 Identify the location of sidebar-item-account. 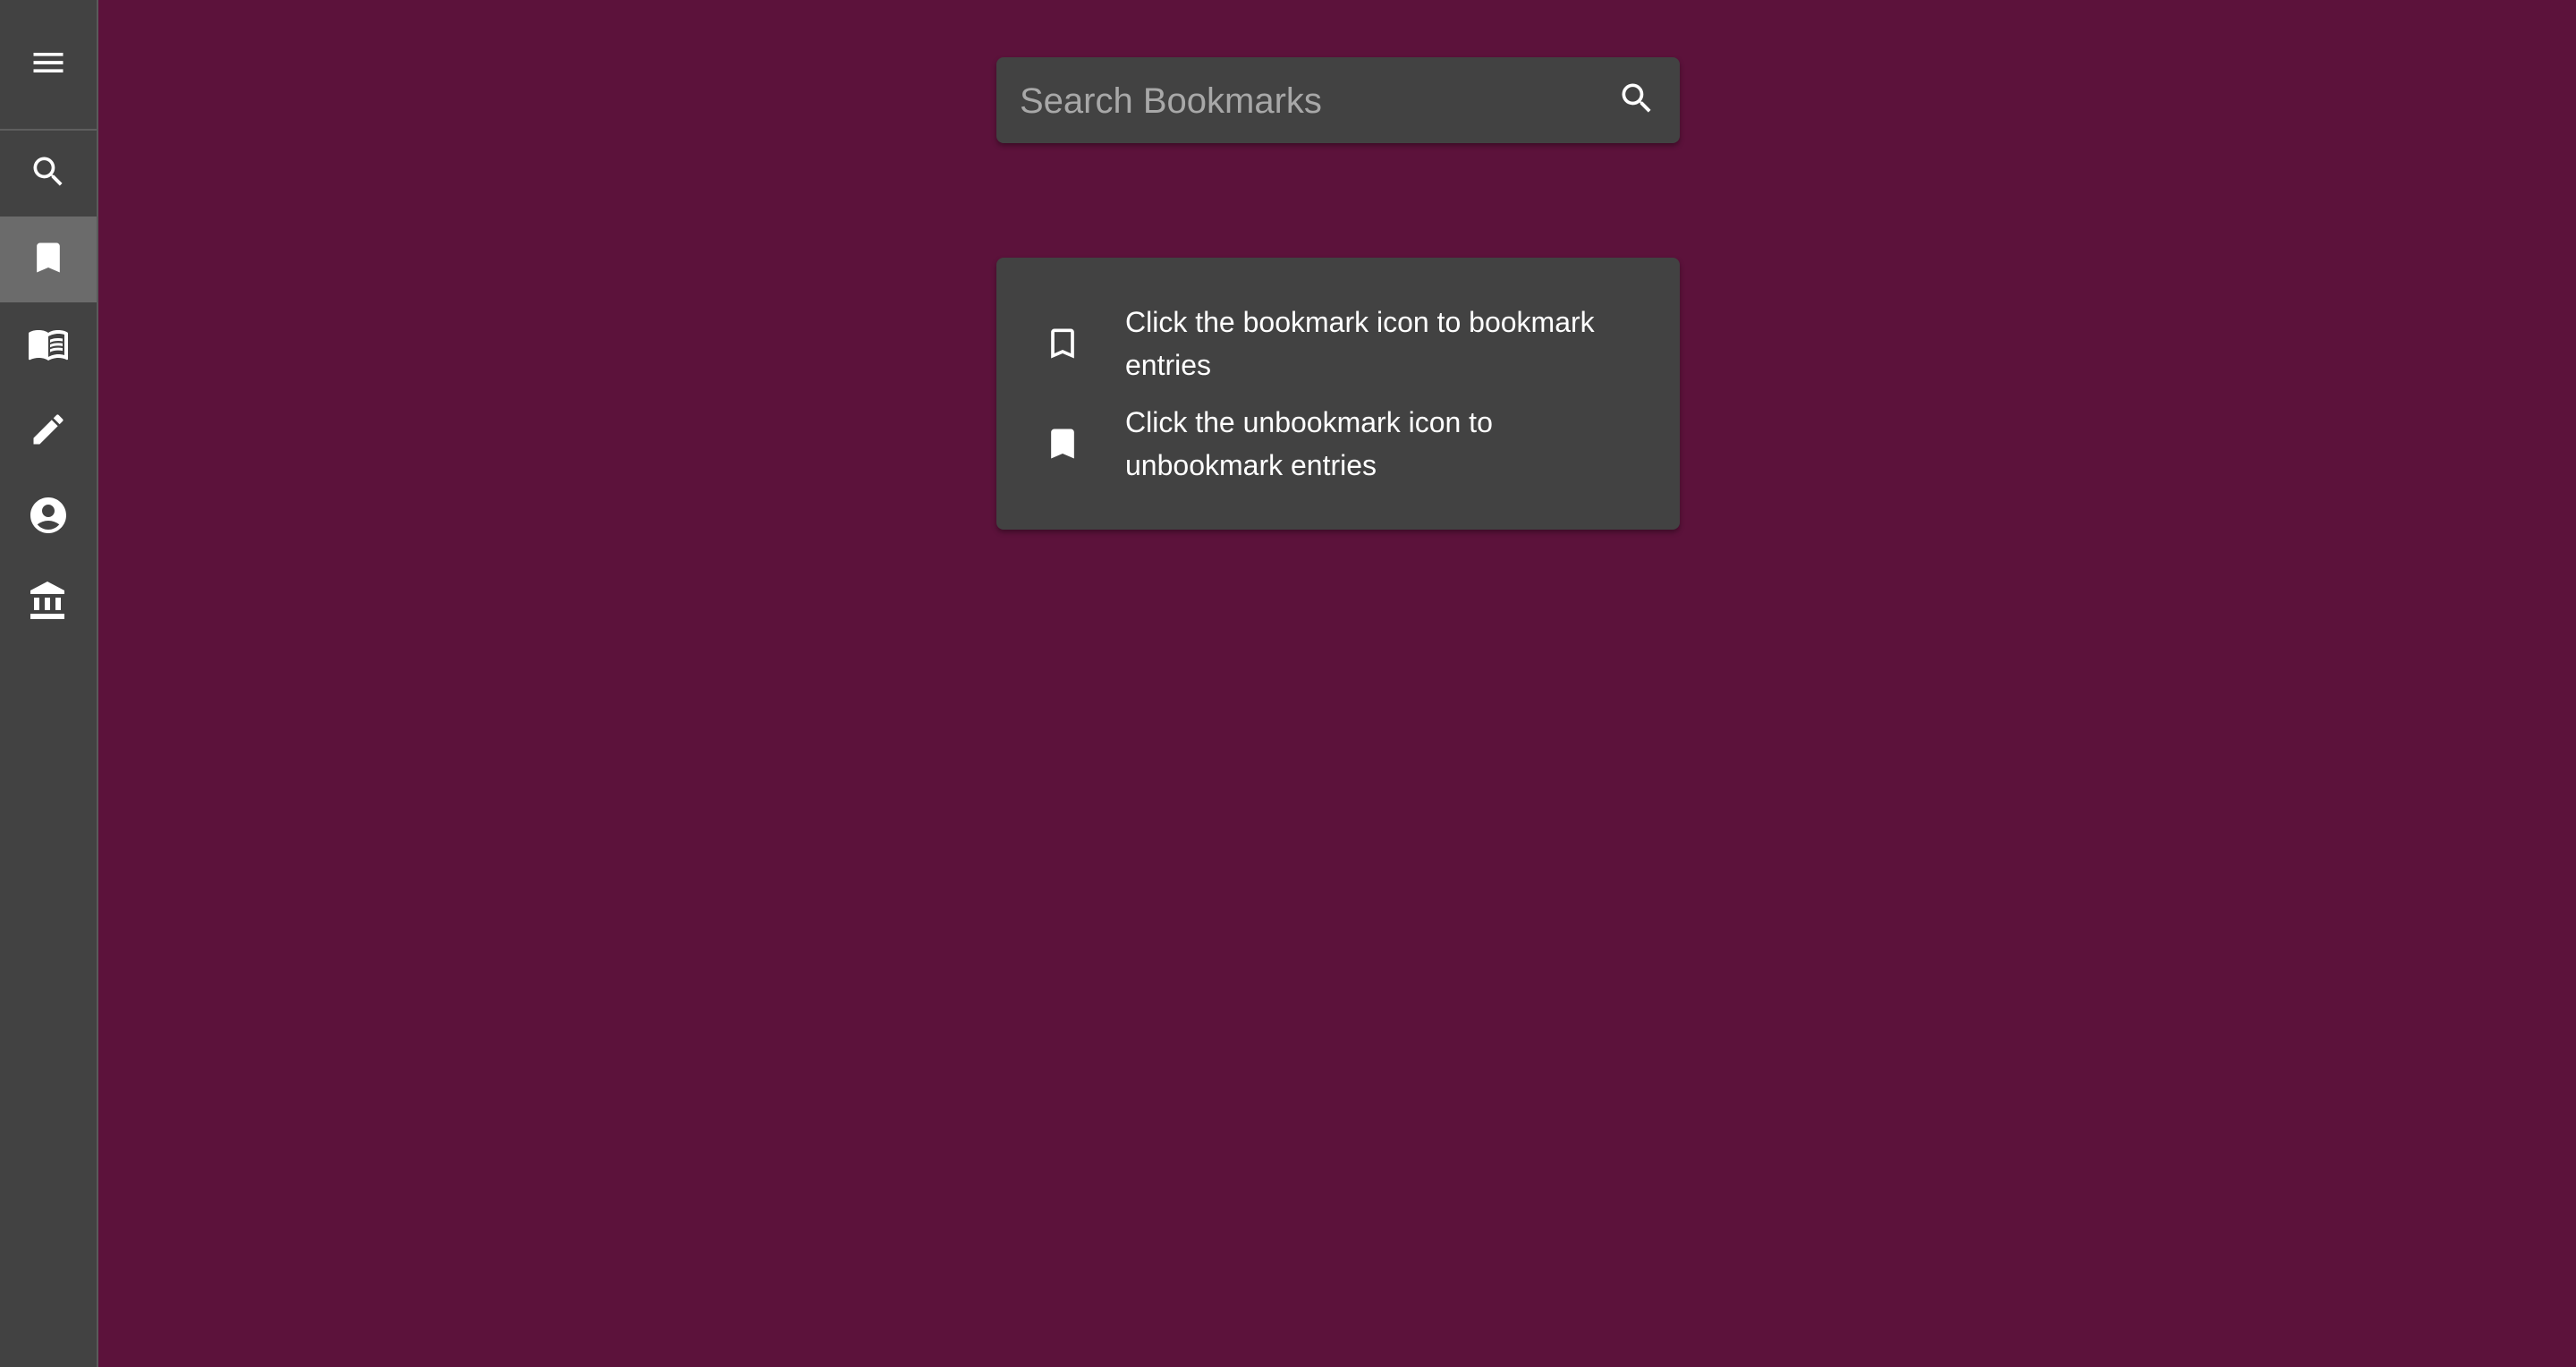
(48, 517).